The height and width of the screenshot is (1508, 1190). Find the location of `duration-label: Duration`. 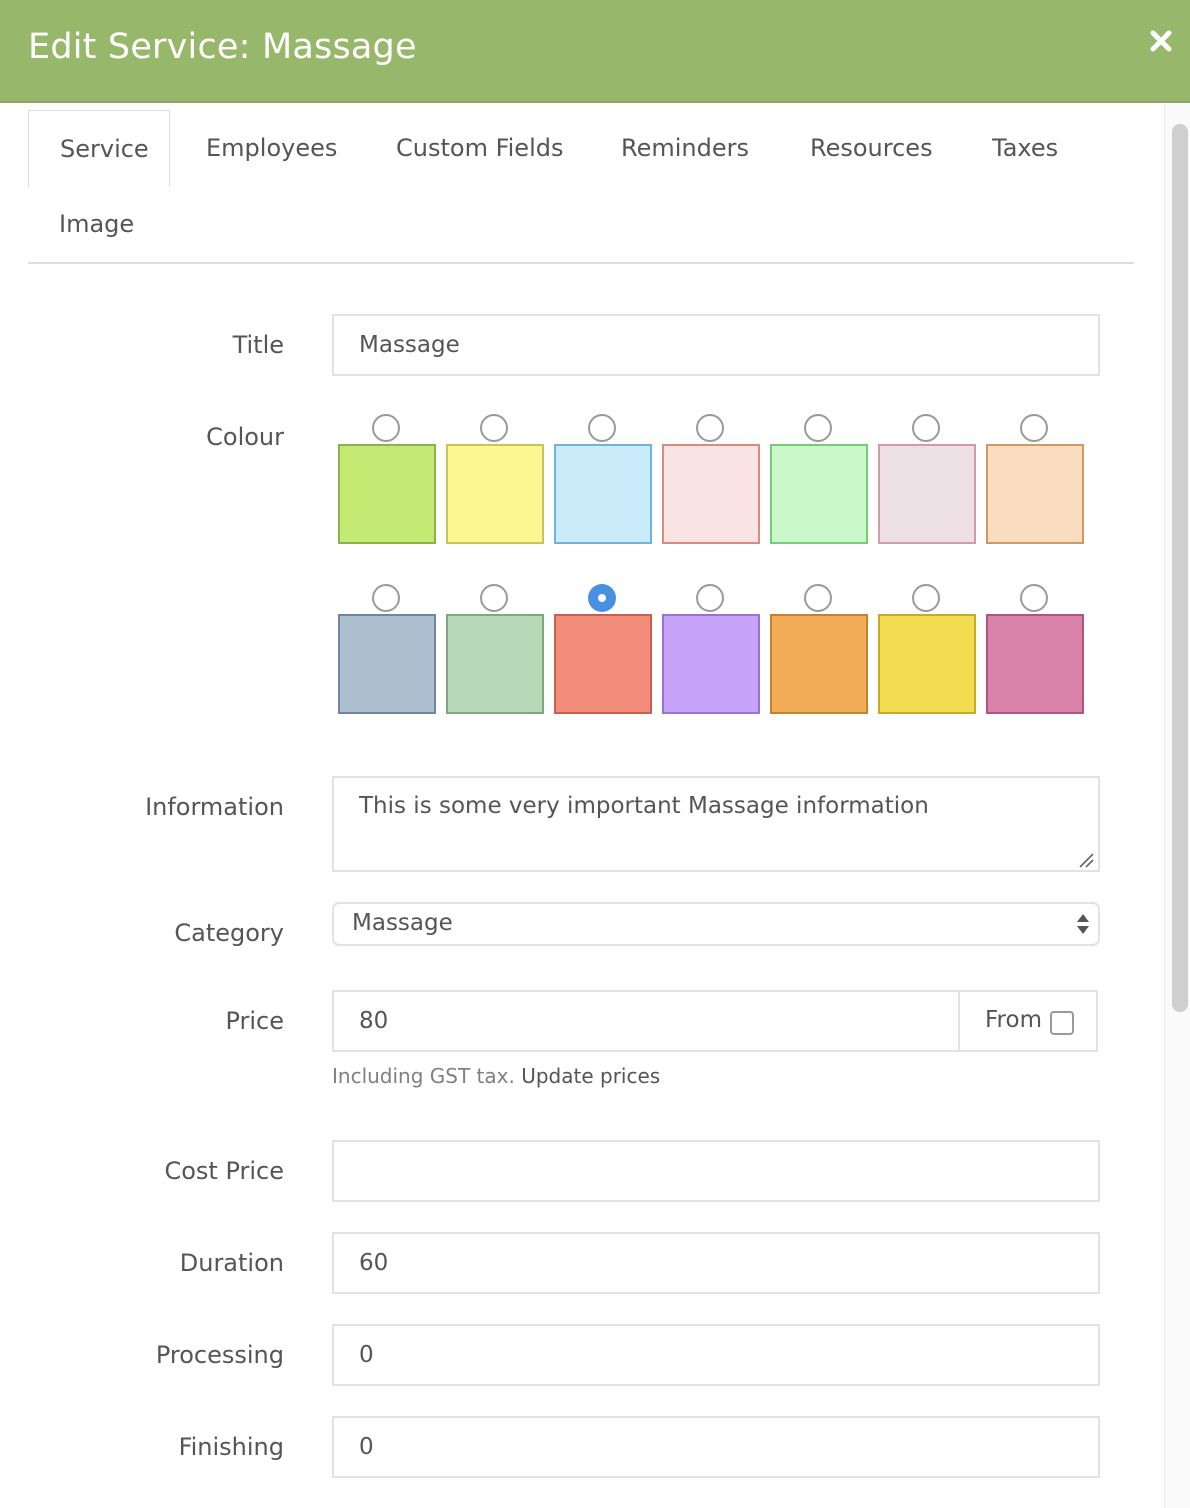

duration-label: Duration is located at coordinates (231, 1263).